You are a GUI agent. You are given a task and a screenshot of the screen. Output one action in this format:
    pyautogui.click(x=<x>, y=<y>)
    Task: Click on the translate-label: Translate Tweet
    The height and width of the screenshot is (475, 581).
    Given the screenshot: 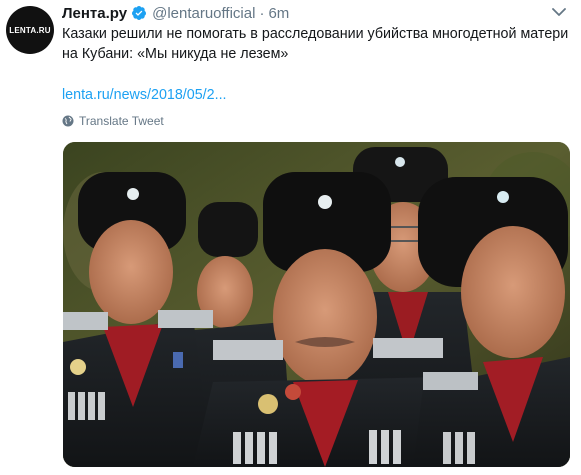 What is the action you would take?
    pyautogui.click(x=121, y=121)
    